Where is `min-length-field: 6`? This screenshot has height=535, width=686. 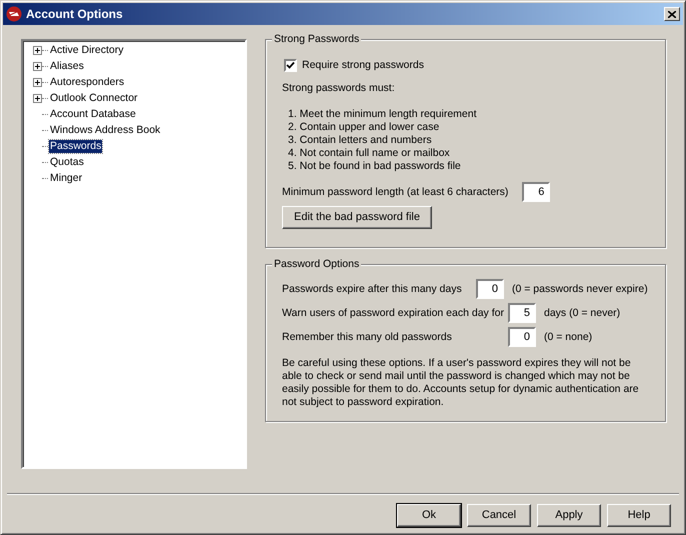
min-length-field: 6 is located at coordinates (536, 192).